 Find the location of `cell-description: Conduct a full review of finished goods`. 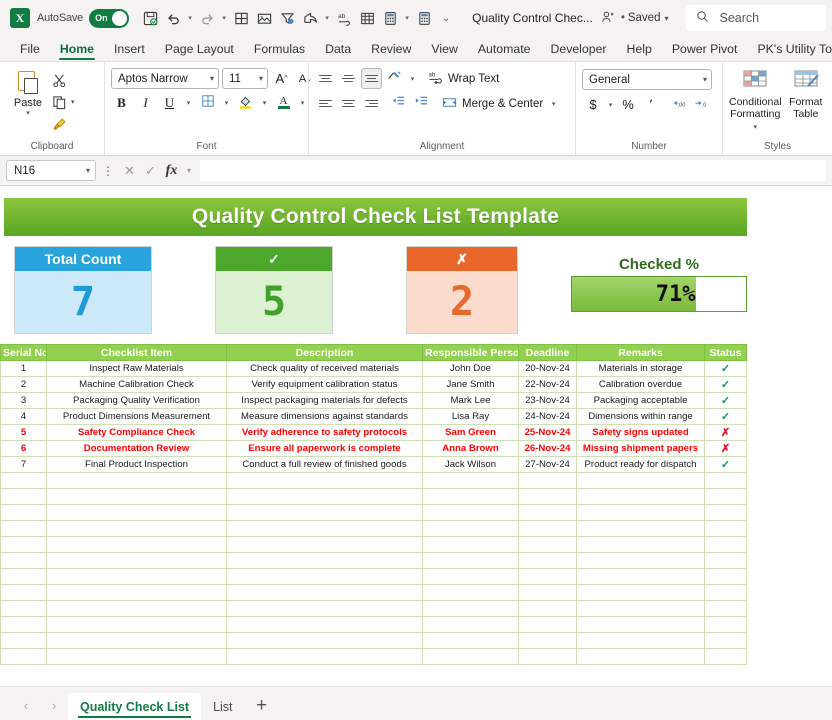

cell-description: Conduct a full review of finished goods is located at coordinates (324, 464).